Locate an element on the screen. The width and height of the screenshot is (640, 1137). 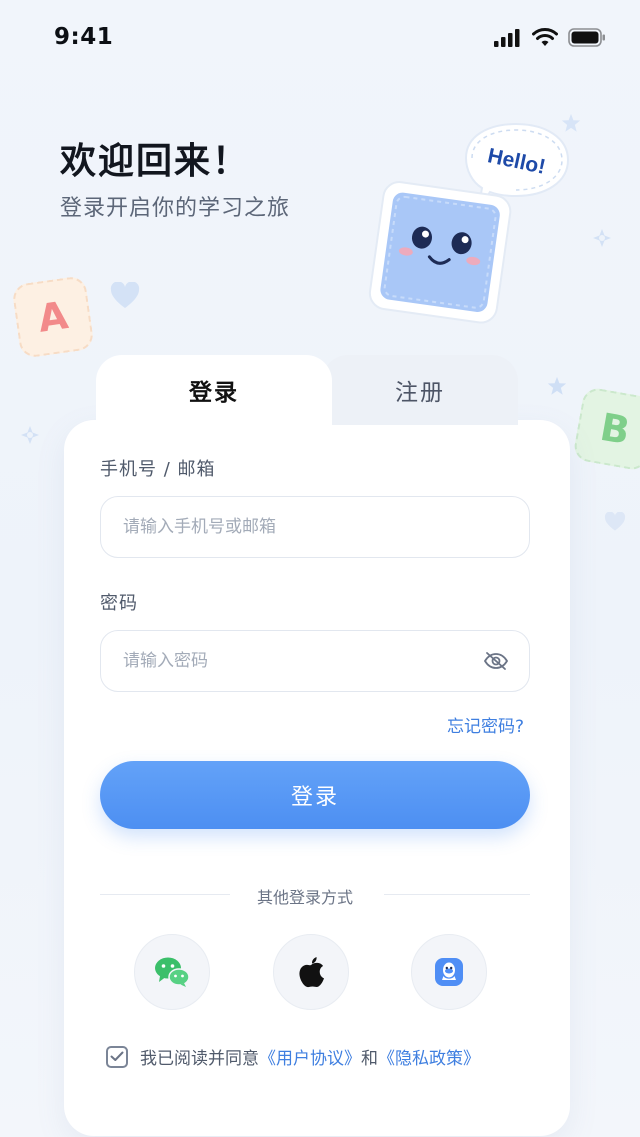
qq-login-button is located at coordinates (449, 972).